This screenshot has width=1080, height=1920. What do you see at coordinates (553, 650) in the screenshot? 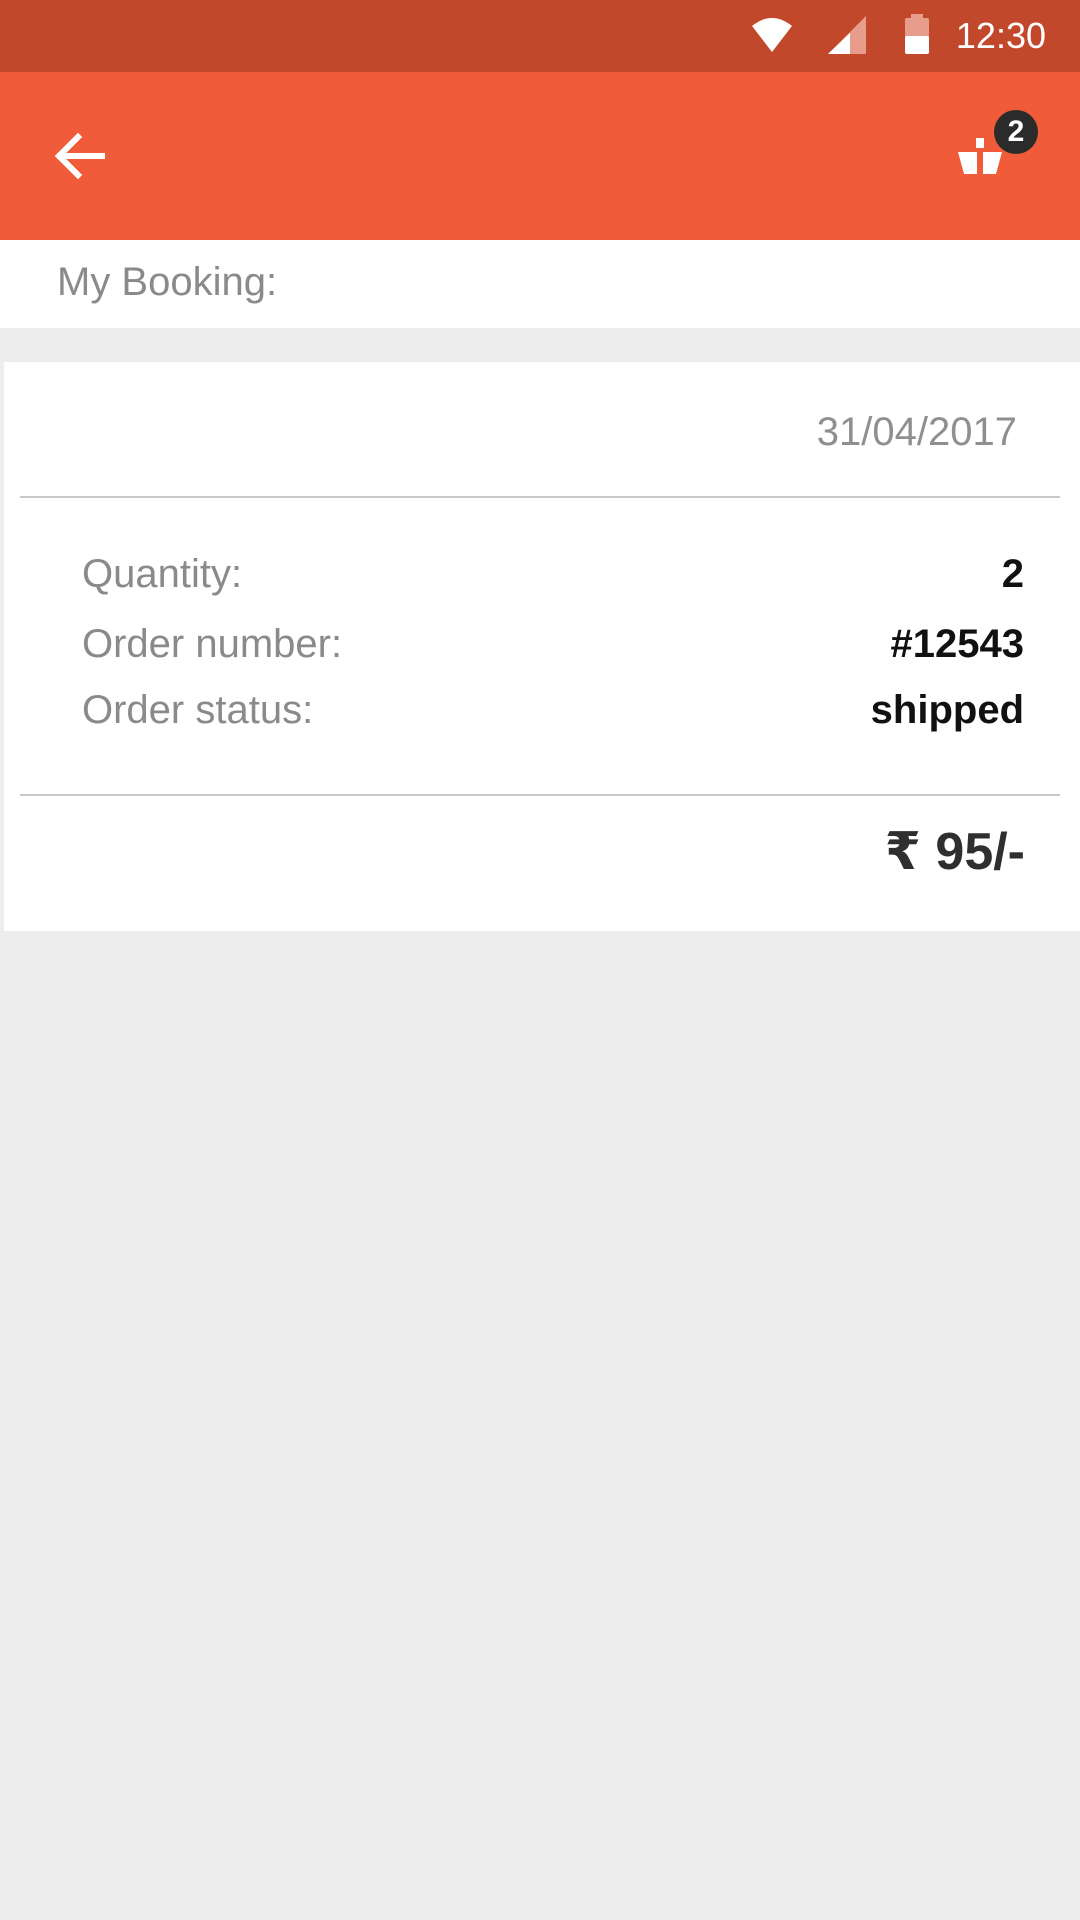
I see `detail-row-order-number: Order number: #12543` at bounding box center [553, 650].